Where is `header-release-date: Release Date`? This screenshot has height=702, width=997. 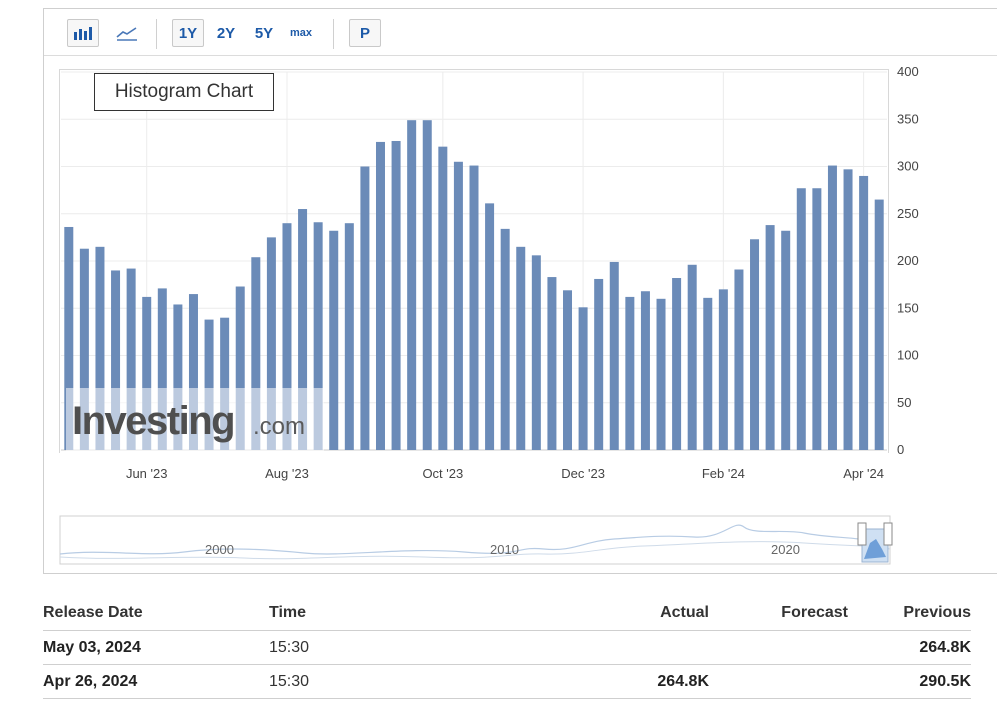
header-release-date: Release Date is located at coordinates (93, 613).